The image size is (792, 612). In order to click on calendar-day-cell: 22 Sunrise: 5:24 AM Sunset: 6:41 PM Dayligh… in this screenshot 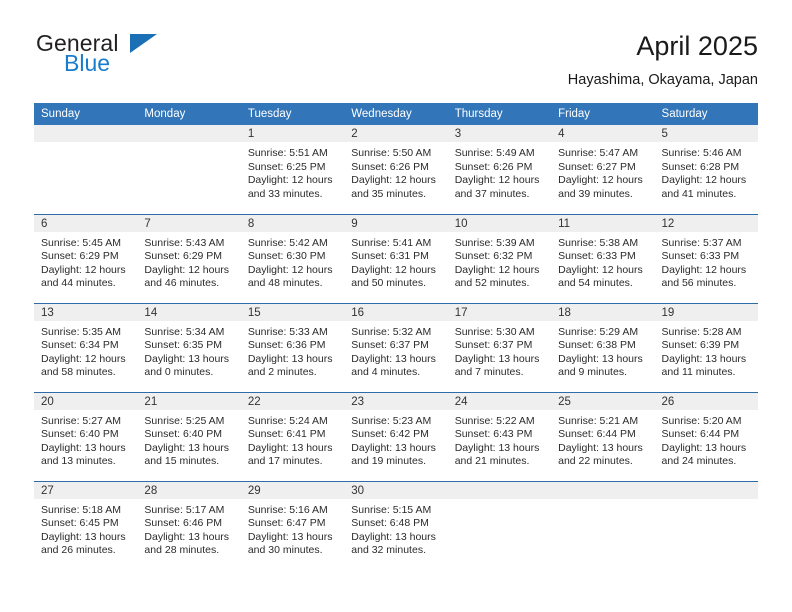, I will do `click(292, 436)`.